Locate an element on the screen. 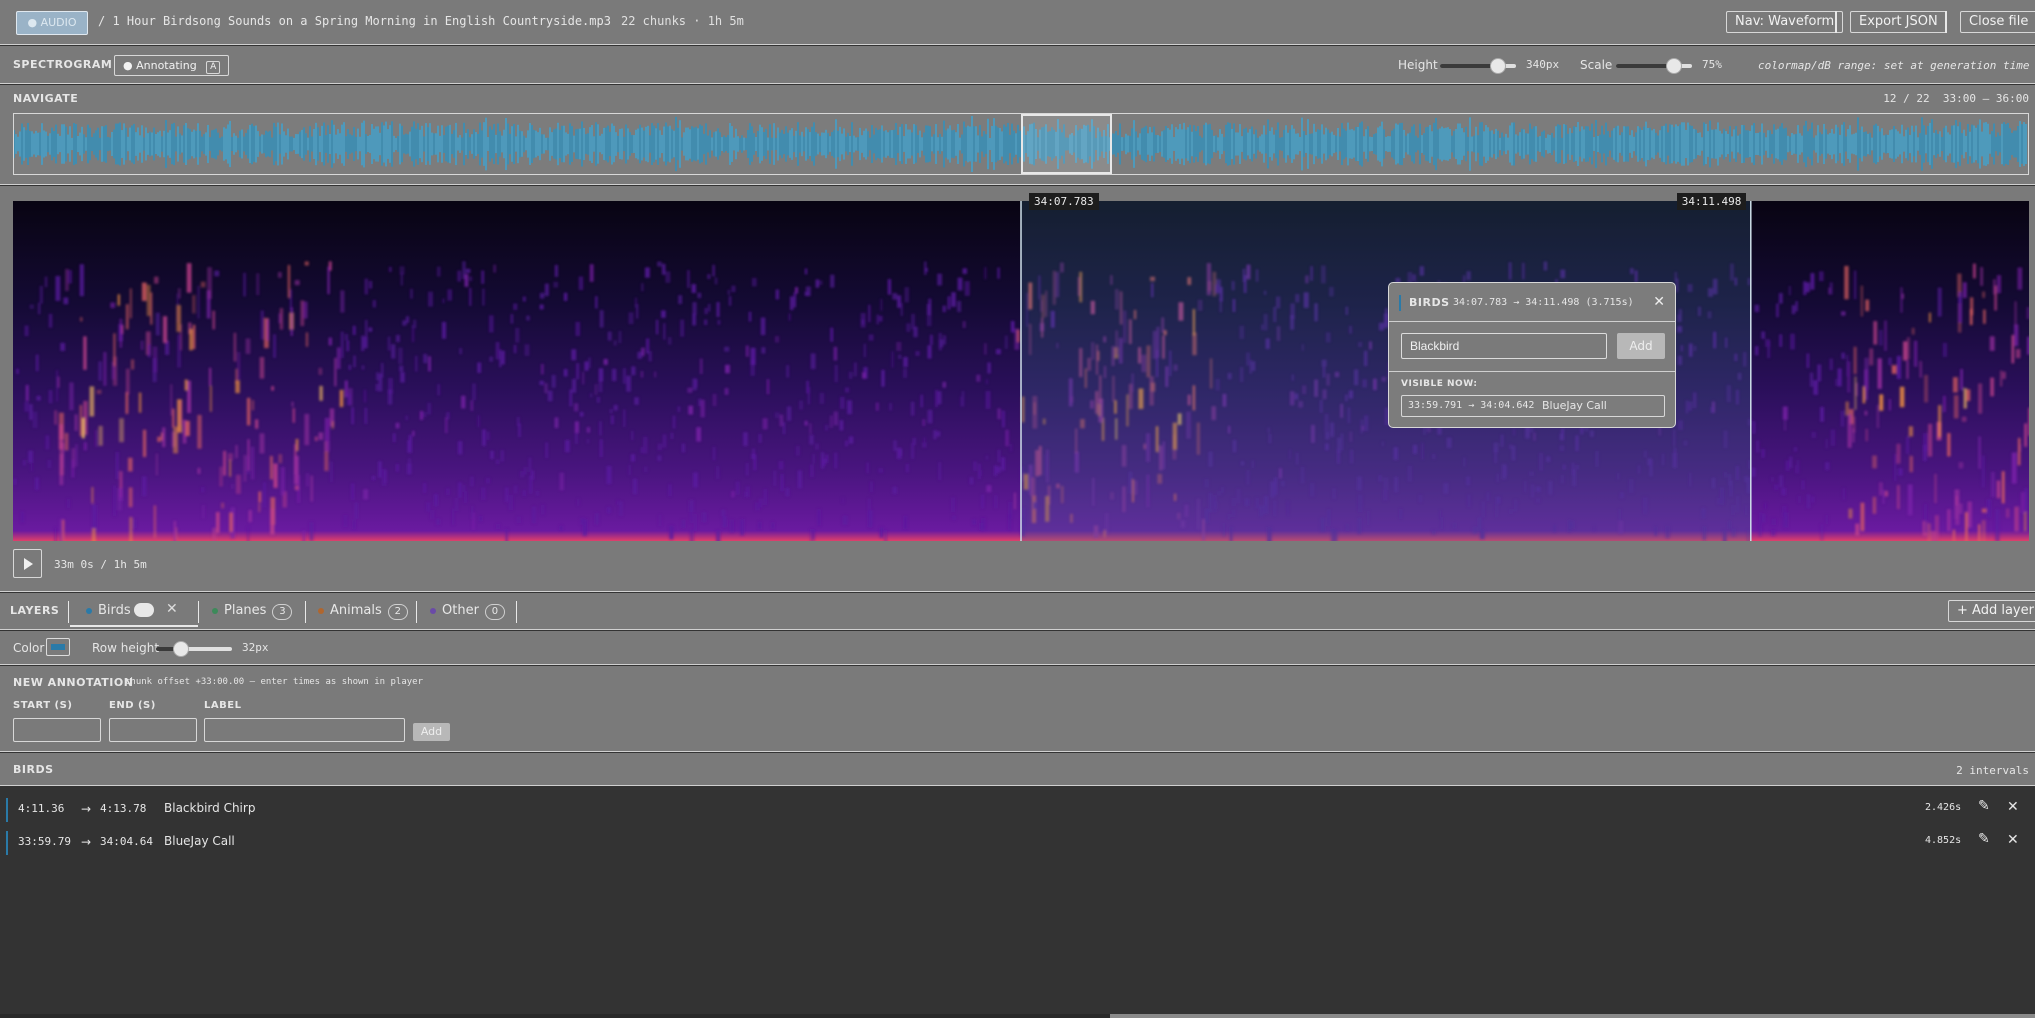 This screenshot has height=1018, width=2035. waveform-overview is located at coordinates (1021, 144).